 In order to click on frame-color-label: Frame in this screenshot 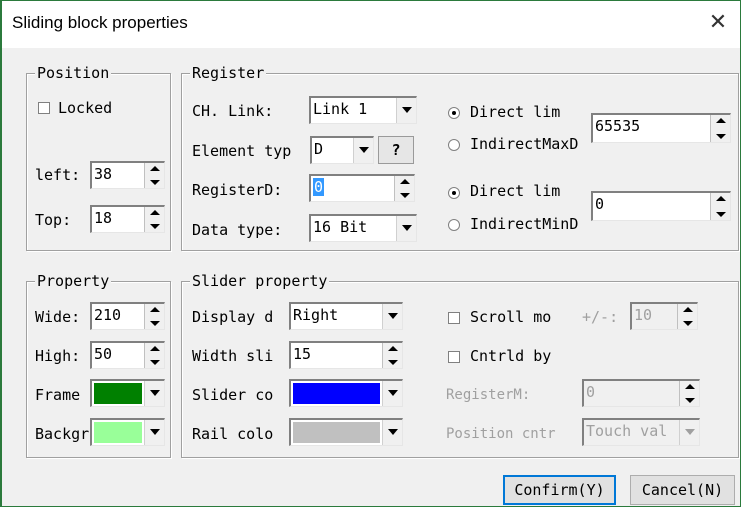, I will do `click(58, 395)`.